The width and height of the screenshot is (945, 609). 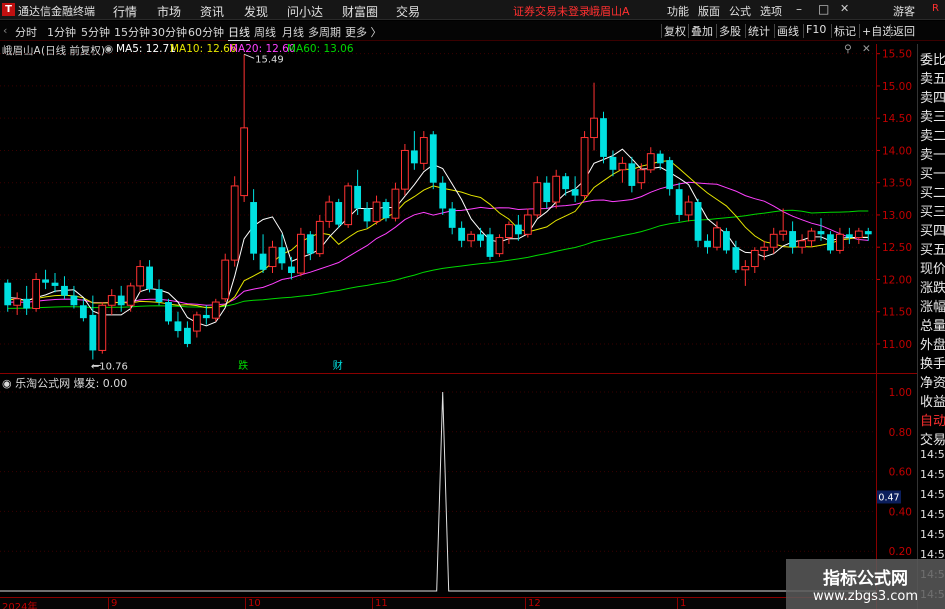 What do you see at coordinates (932, 212) in the screenshot?
I see `quote-field-label: 买三` at bounding box center [932, 212].